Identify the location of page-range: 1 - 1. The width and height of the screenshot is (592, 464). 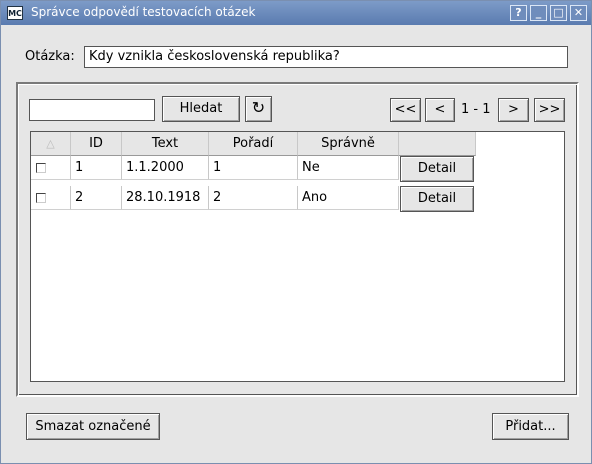
(476, 109).